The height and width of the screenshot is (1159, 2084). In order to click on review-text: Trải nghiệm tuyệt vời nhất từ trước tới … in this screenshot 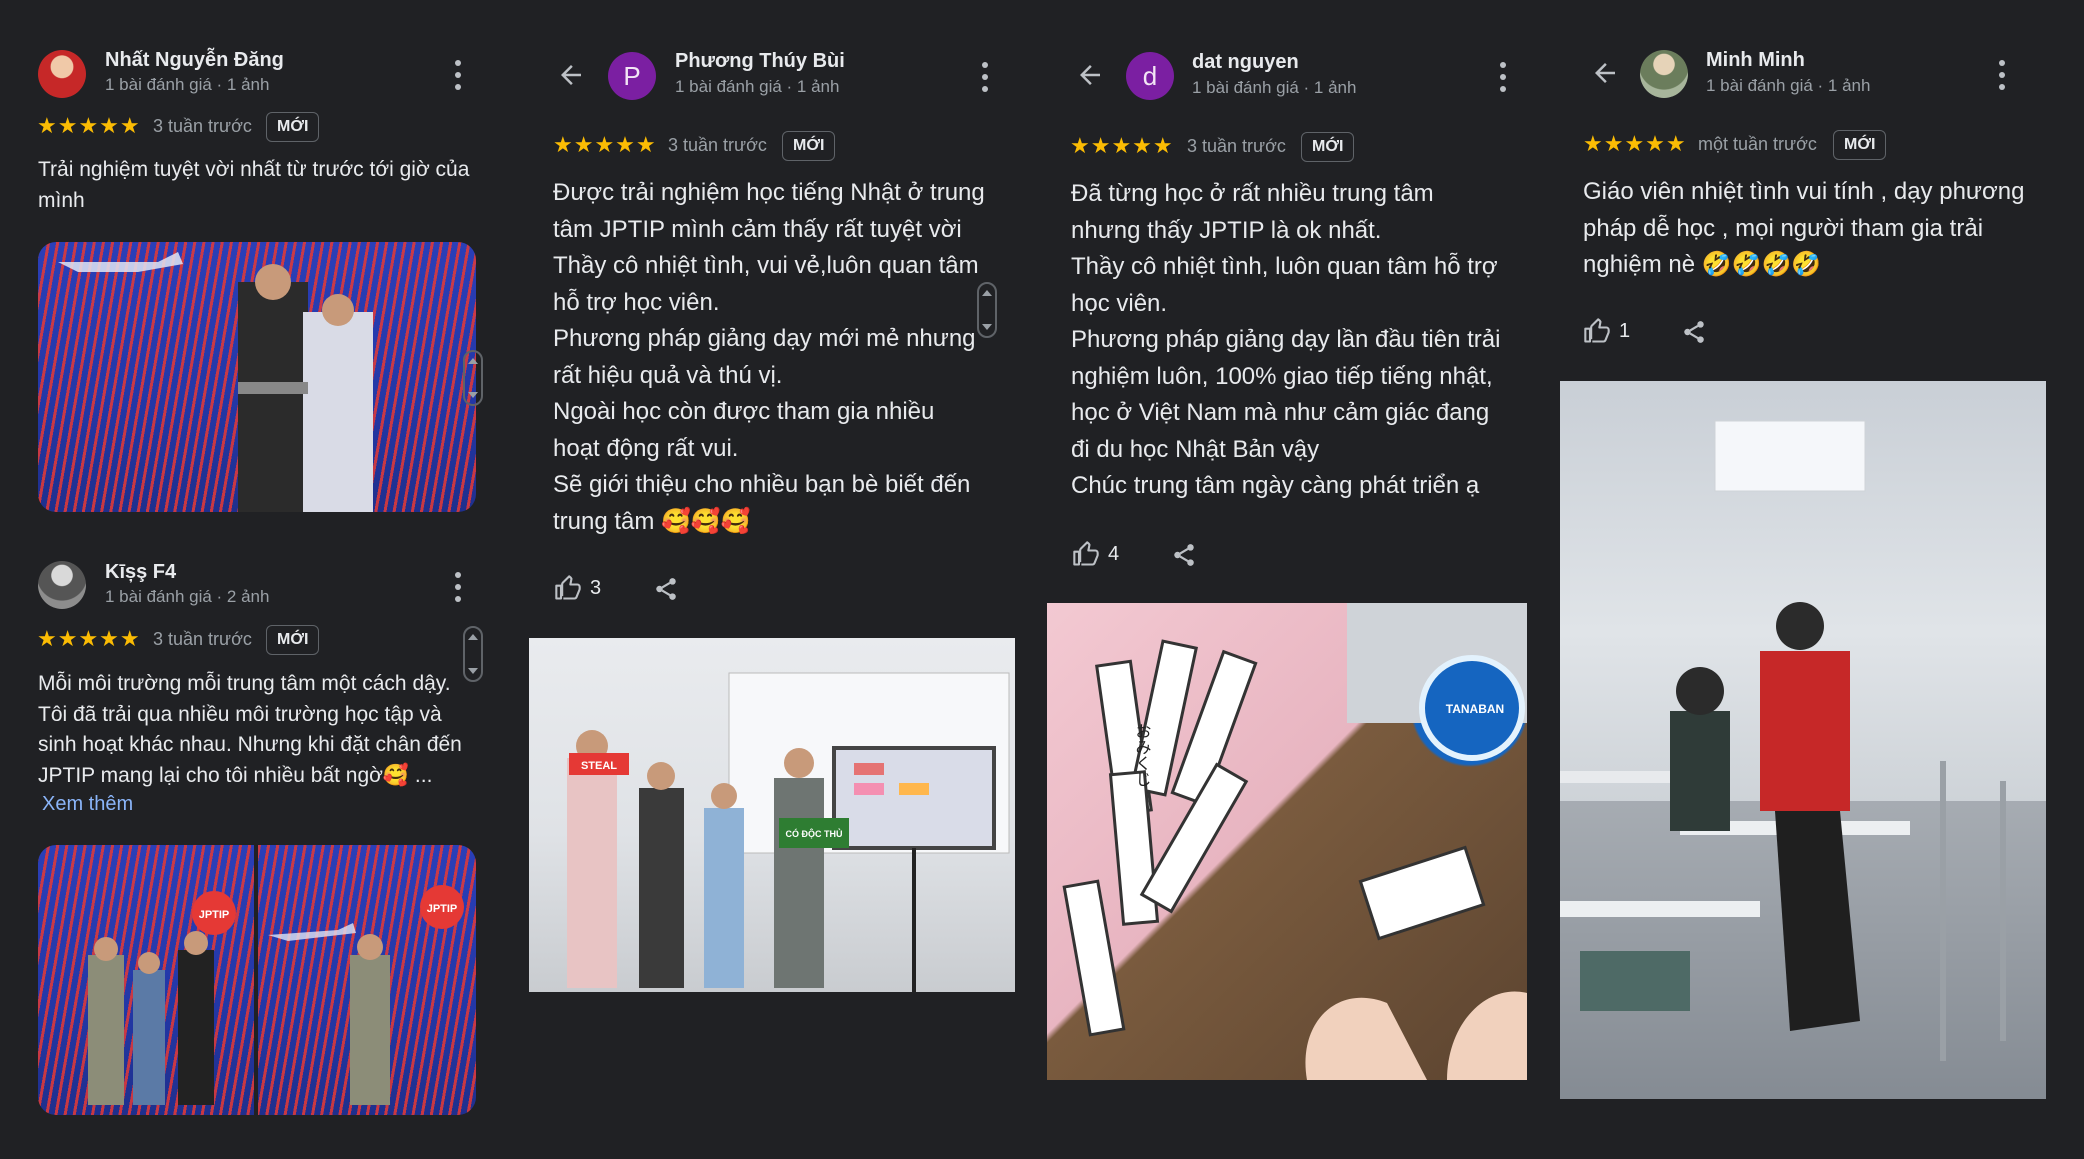, I will do `click(254, 185)`.